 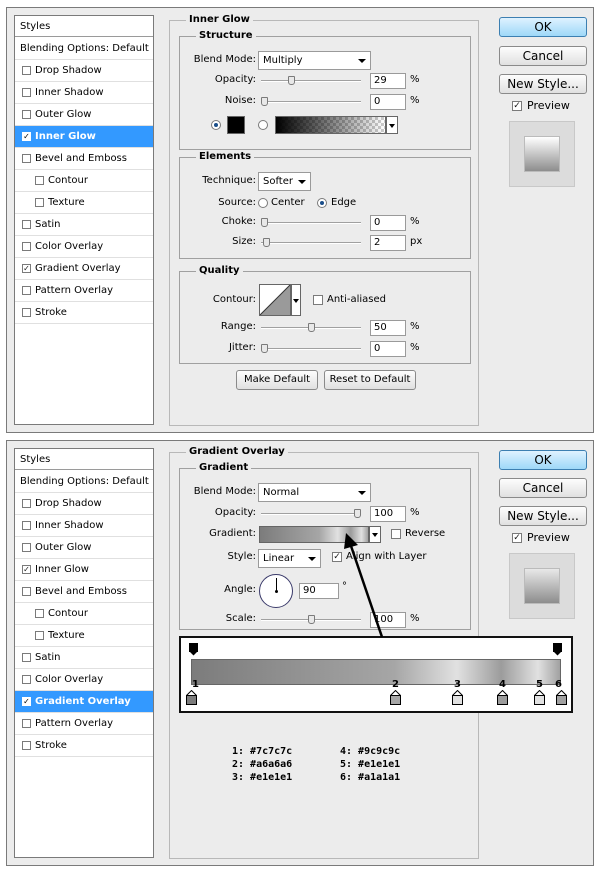 What do you see at coordinates (322, 203) in the screenshot?
I see `source-edge-radio` at bounding box center [322, 203].